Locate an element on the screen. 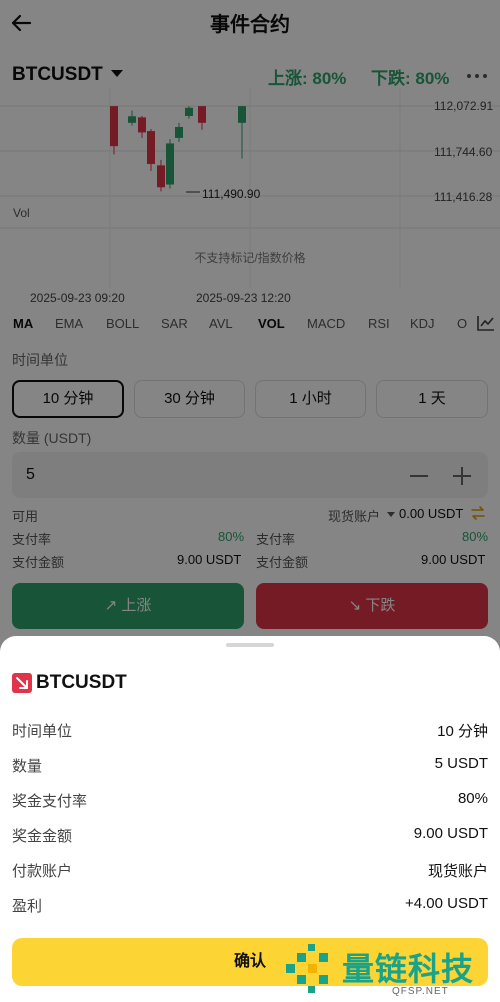 This screenshot has width=500, height=1002. row-label-time-unit: 时间单位 is located at coordinates (42, 731).